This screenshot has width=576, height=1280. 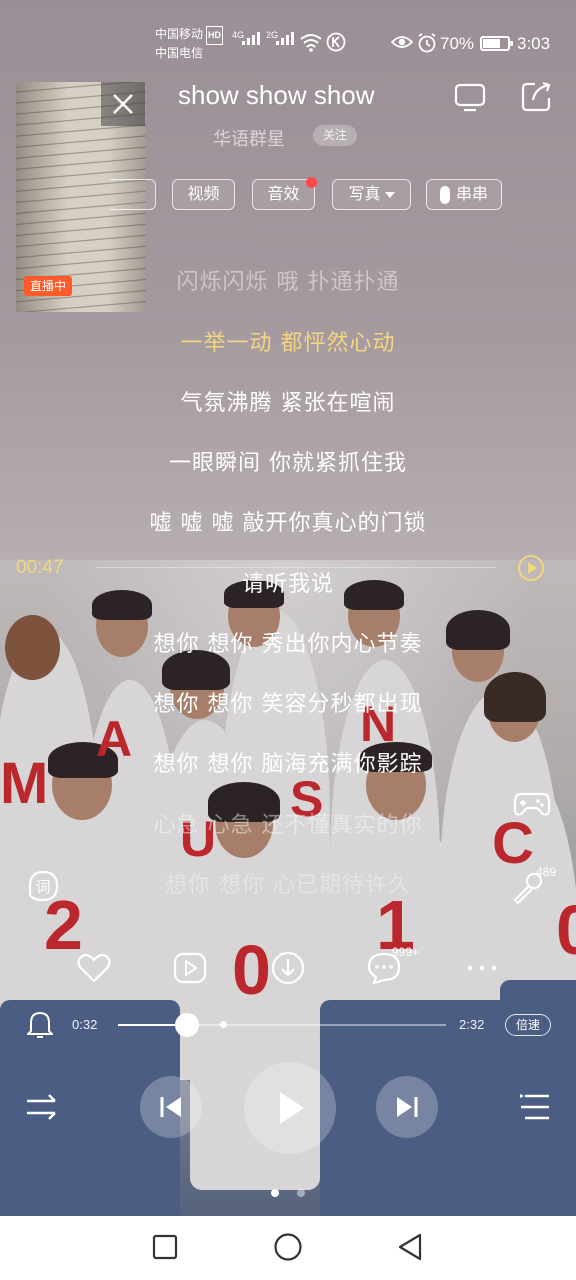 I want to click on previous-icon, so click(x=170, y=1107).